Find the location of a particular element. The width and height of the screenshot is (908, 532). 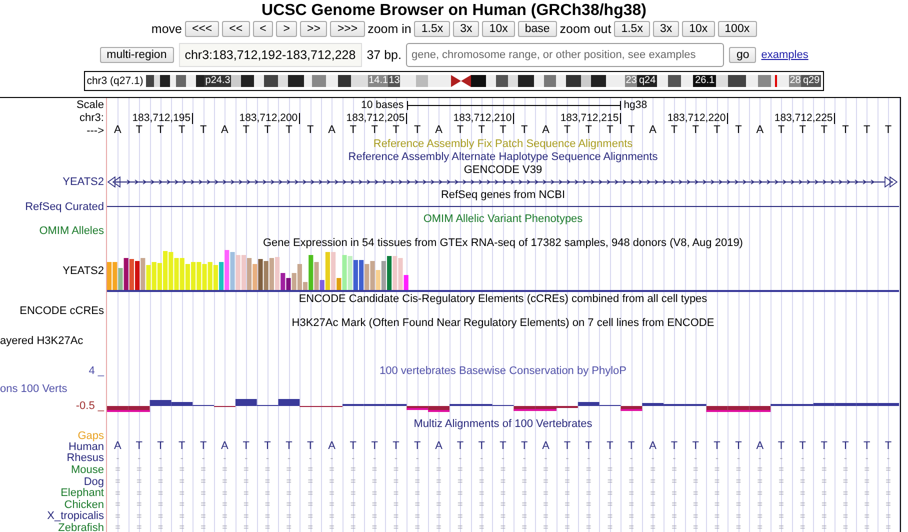

examples-link: examples is located at coordinates (784, 55).